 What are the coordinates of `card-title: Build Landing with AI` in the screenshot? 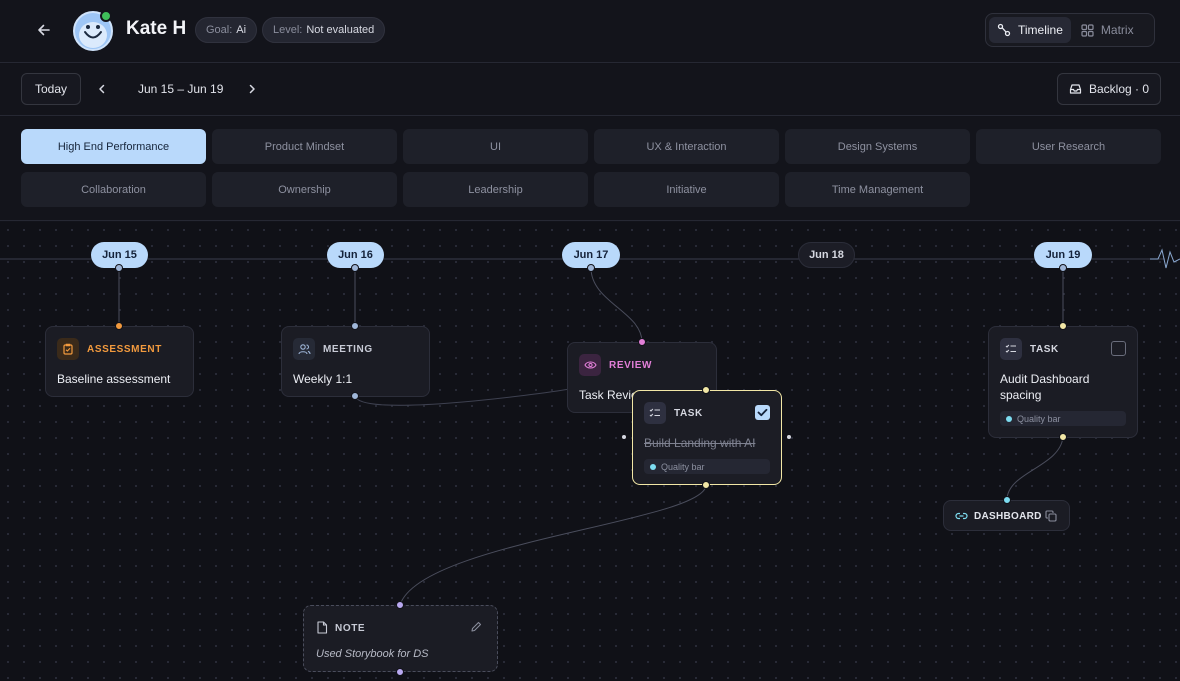 It's located at (700, 443).